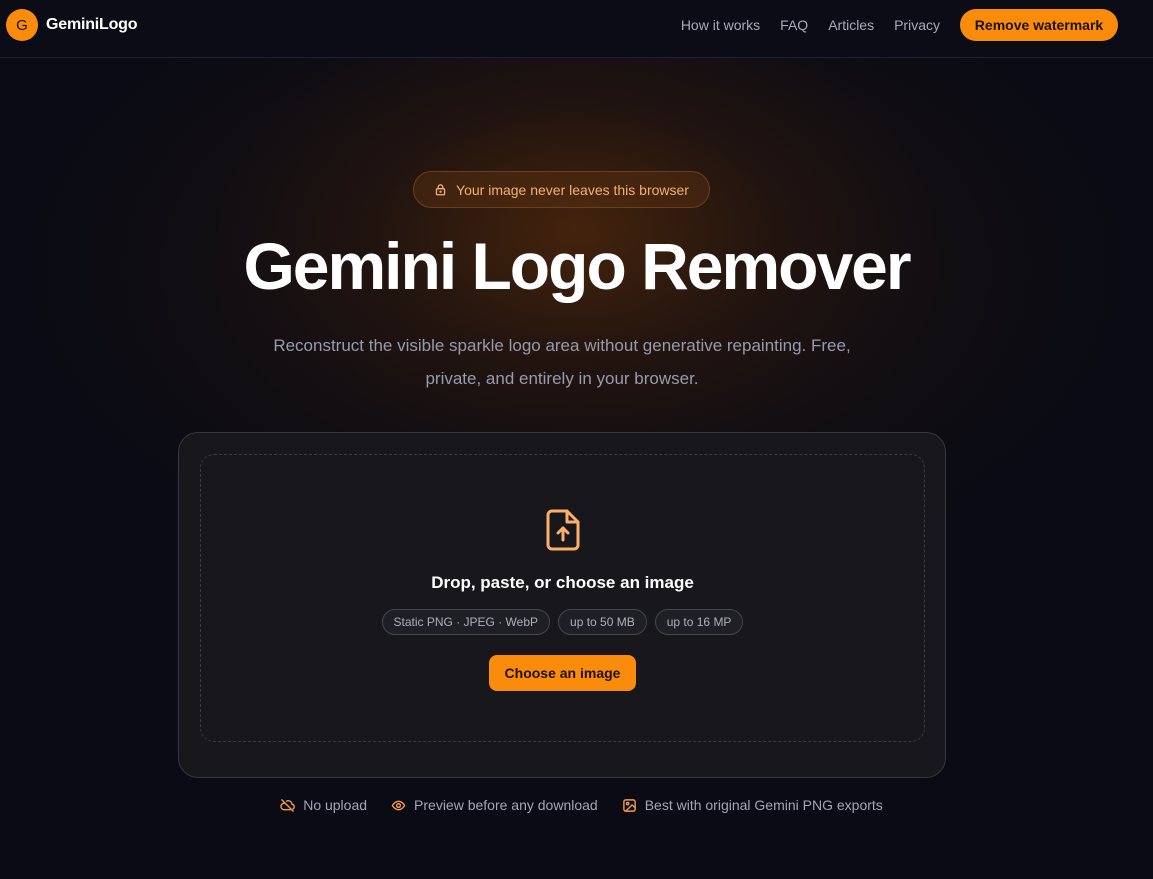 This screenshot has width=1153, height=879. What do you see at coordinates (794, 25) in the screenshot?
I see `nav-link-faq: FAQ` at bounding box center [794, 25].